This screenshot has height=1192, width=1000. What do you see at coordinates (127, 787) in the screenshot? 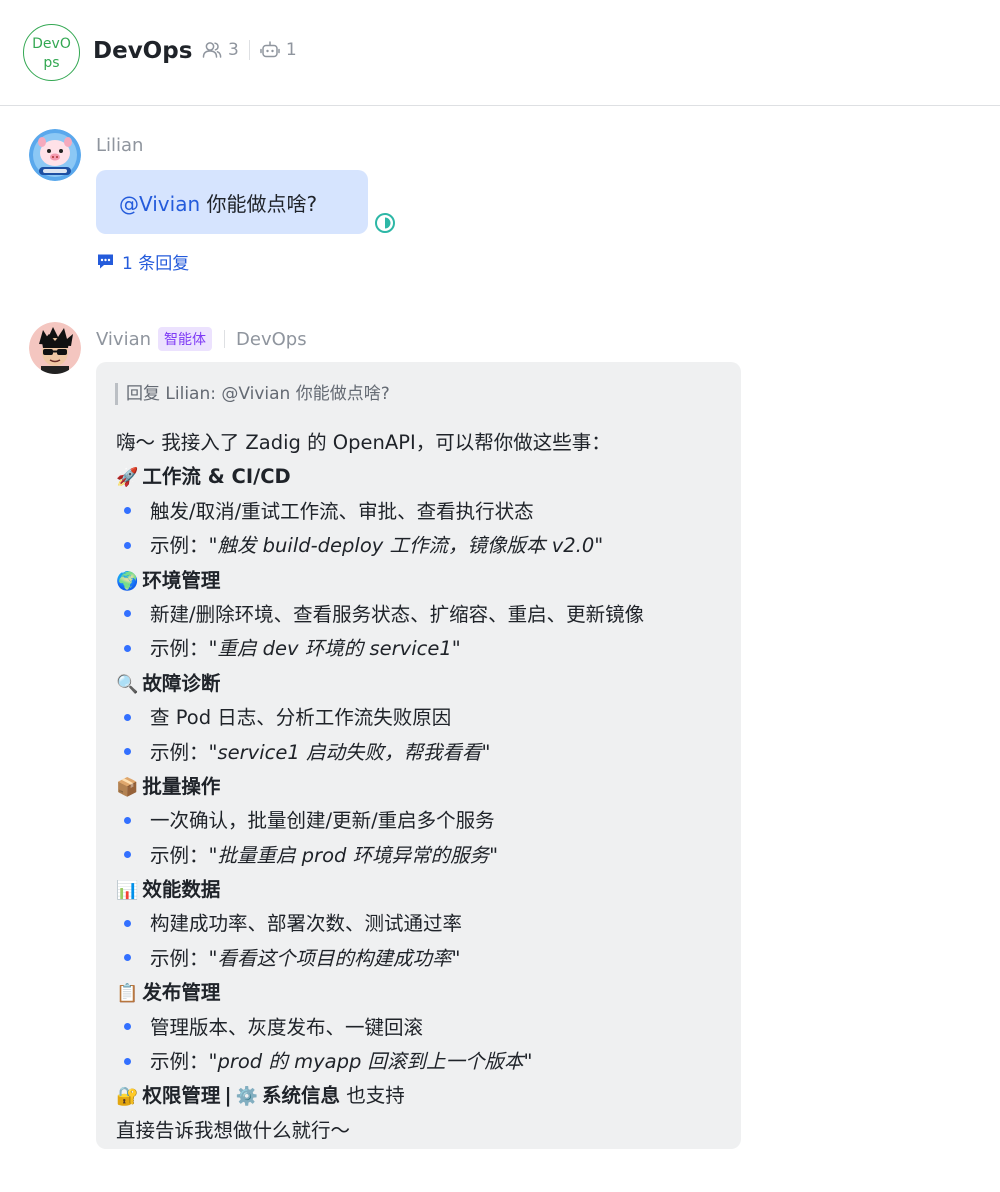
I see `package-icon: 📦` at bounding box center [127, 787].